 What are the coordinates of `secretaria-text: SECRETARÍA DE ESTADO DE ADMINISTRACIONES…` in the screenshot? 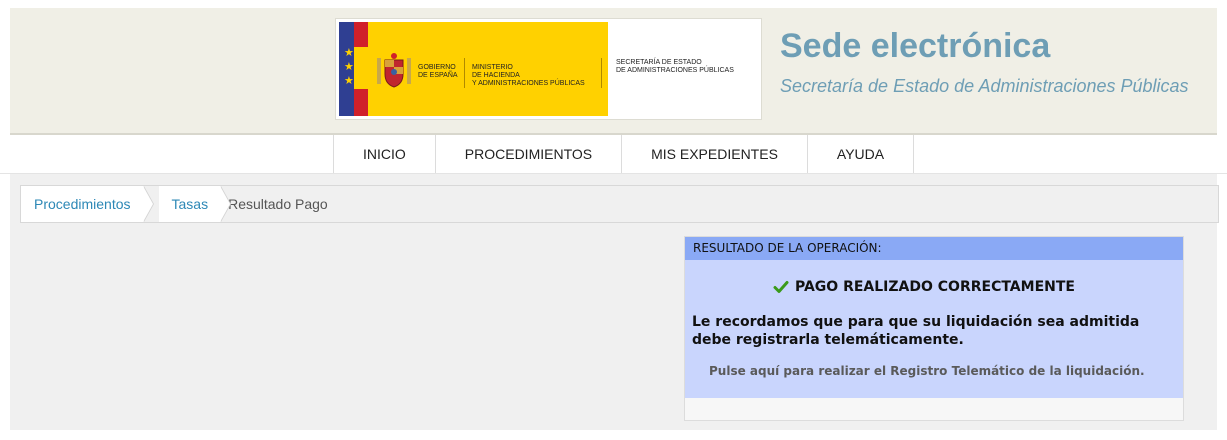 It's located at (675, 66).